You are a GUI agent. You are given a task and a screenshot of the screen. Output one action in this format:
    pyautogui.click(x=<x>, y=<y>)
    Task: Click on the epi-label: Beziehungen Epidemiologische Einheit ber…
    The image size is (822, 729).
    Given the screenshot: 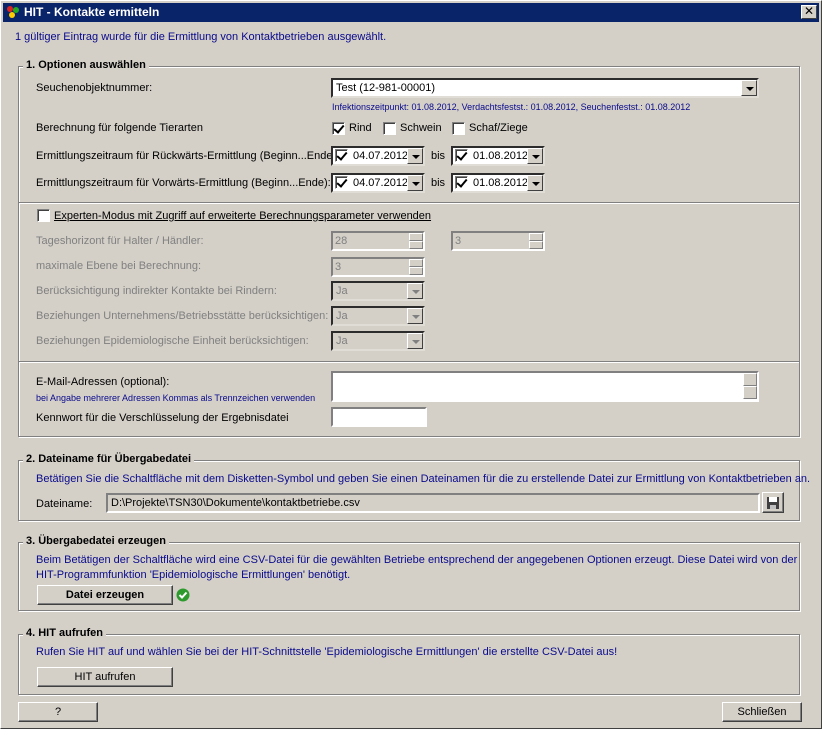 What is the action you would take?
    pyautogui.click(x=172, y=341)
    